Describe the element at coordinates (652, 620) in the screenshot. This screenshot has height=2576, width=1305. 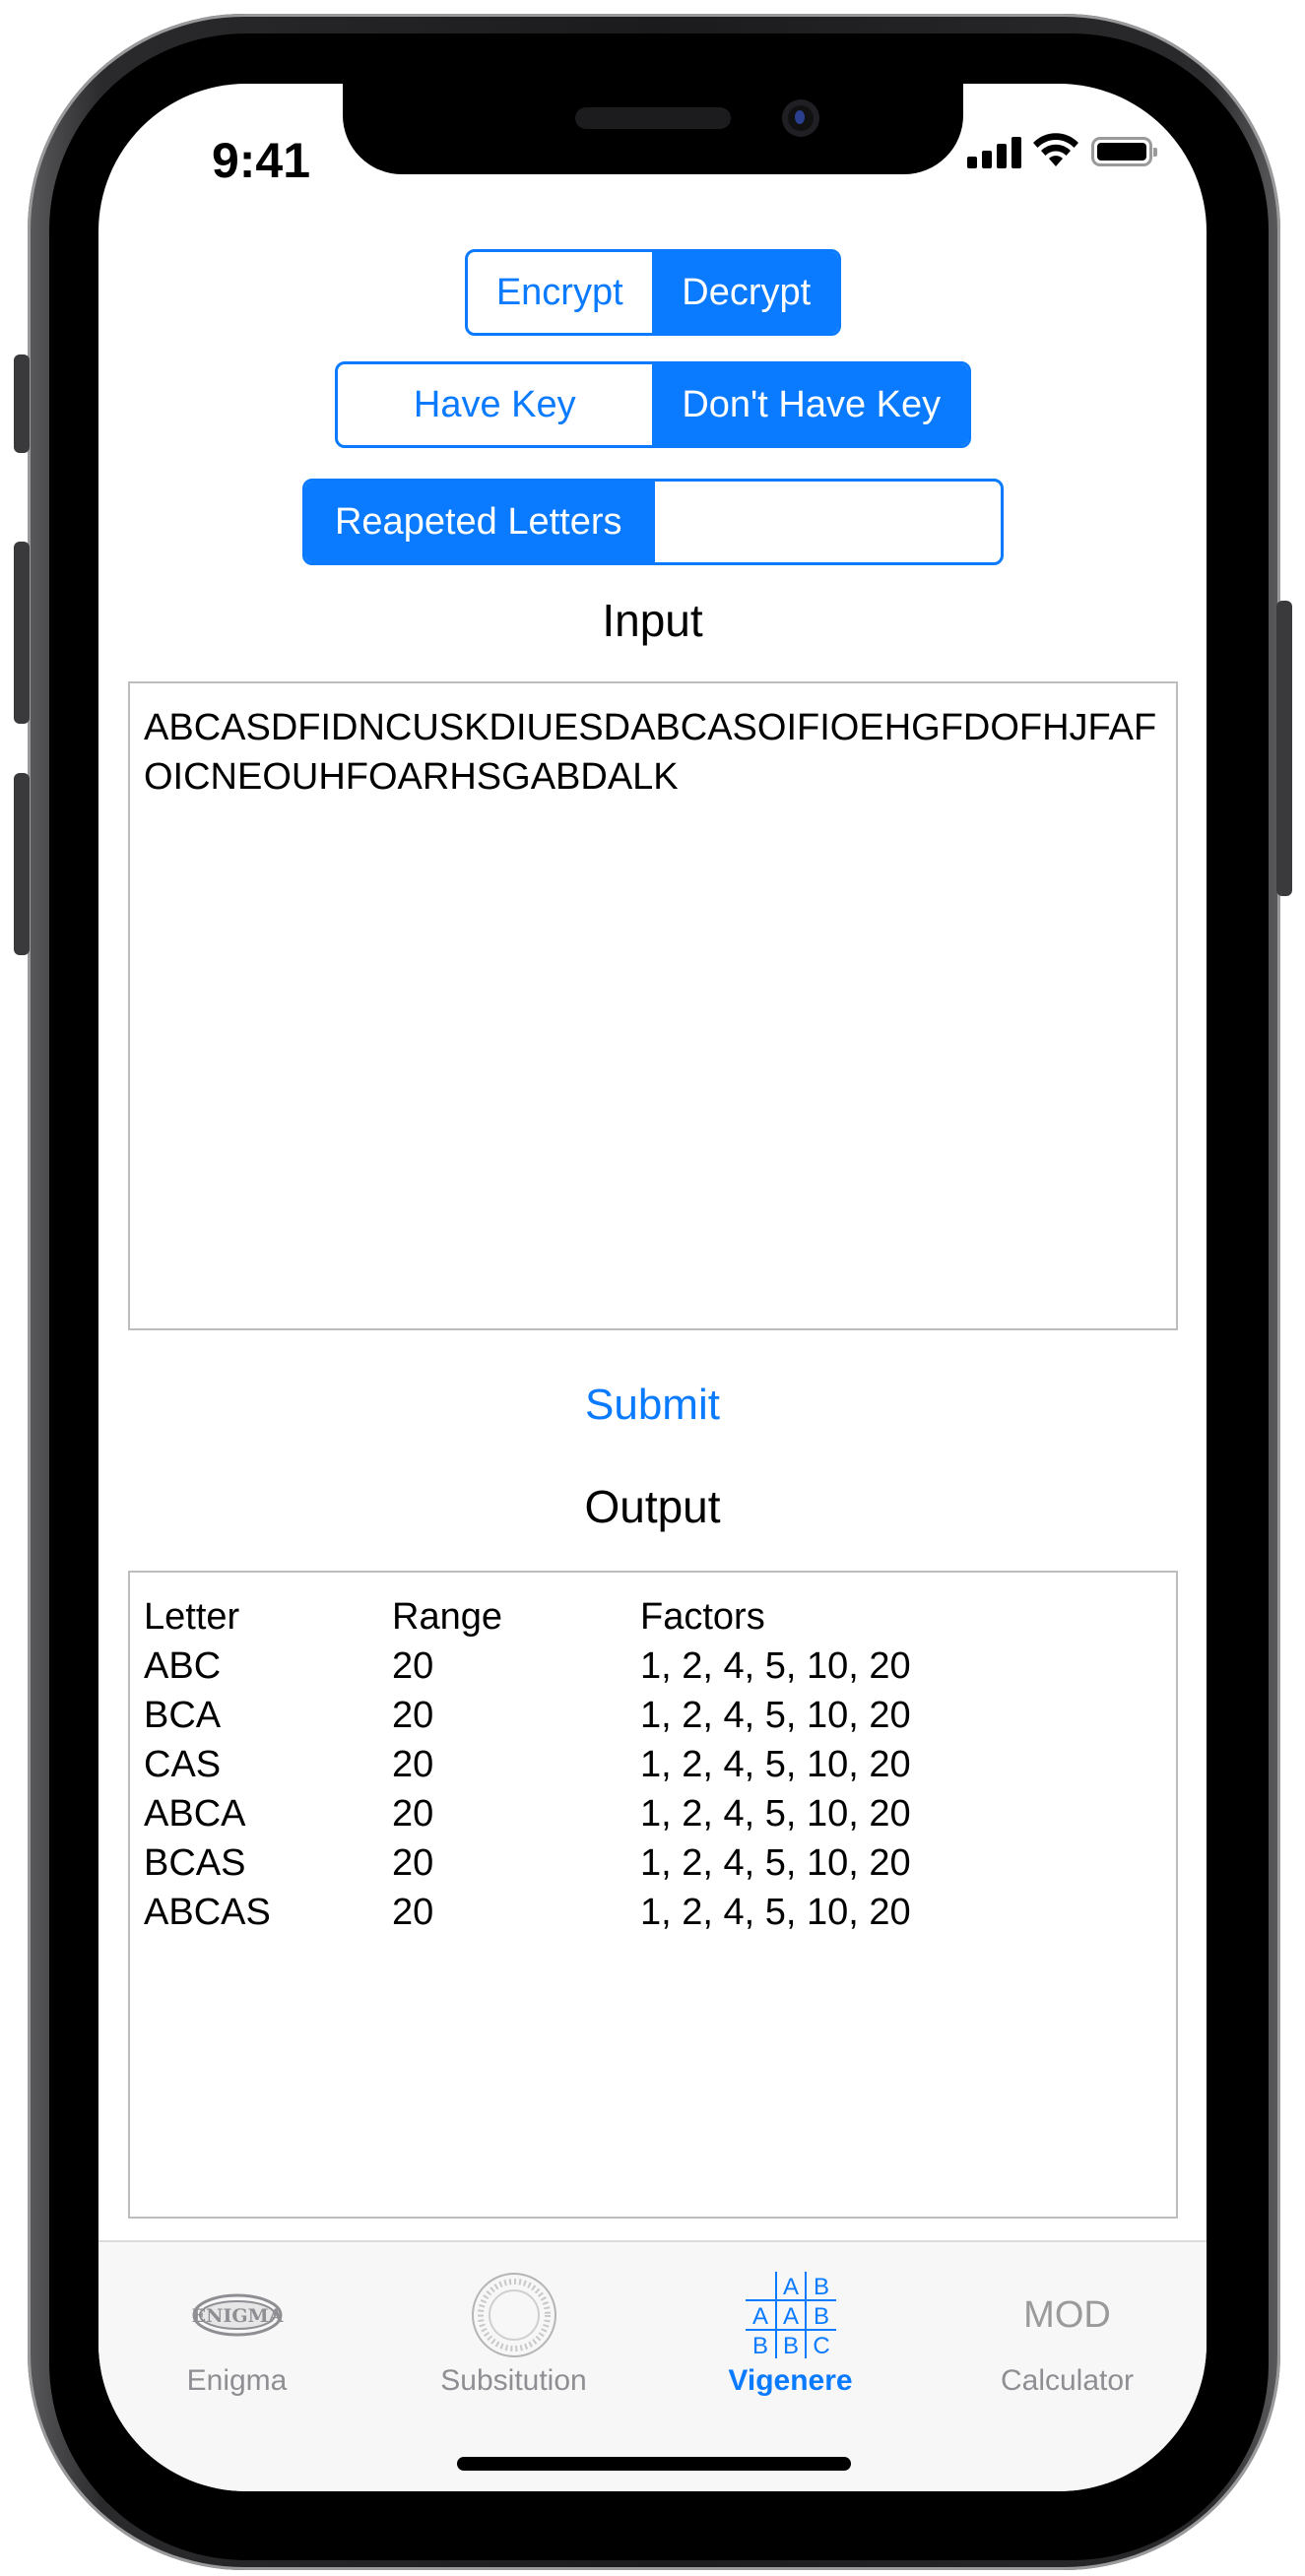
I see `input-label: Input` at that location.